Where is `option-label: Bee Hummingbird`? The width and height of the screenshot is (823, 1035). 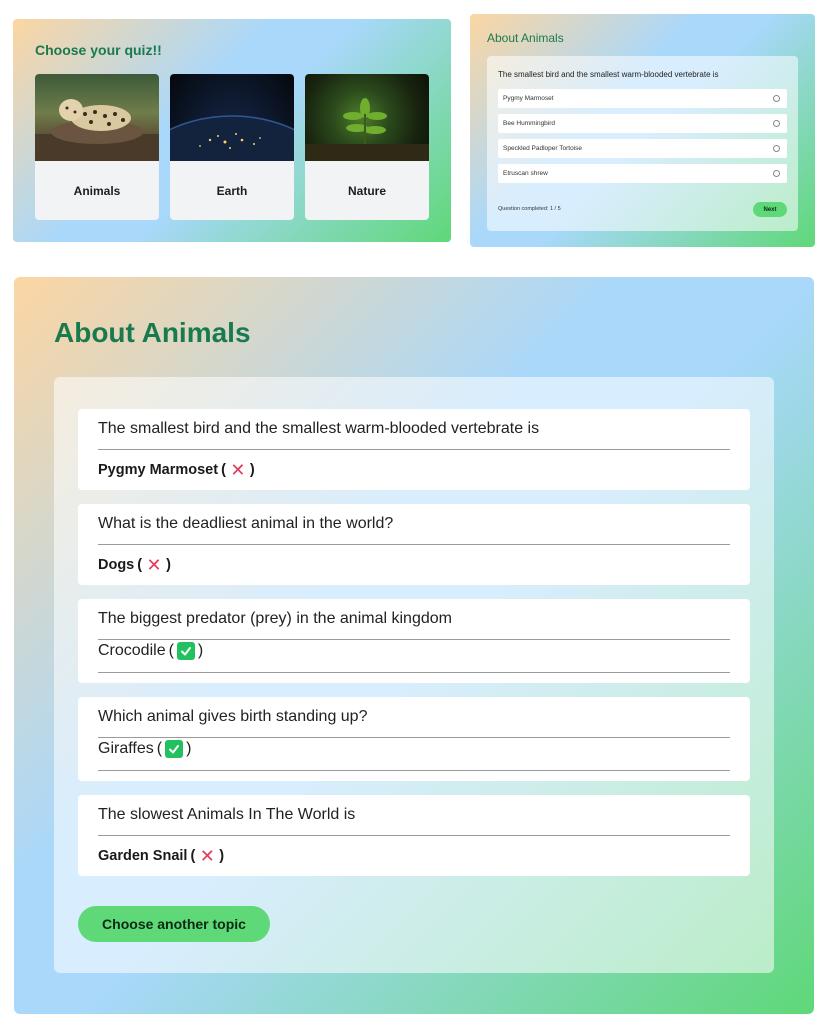
option-label: Bee Hummingbird is located at coordinates (529, 123).